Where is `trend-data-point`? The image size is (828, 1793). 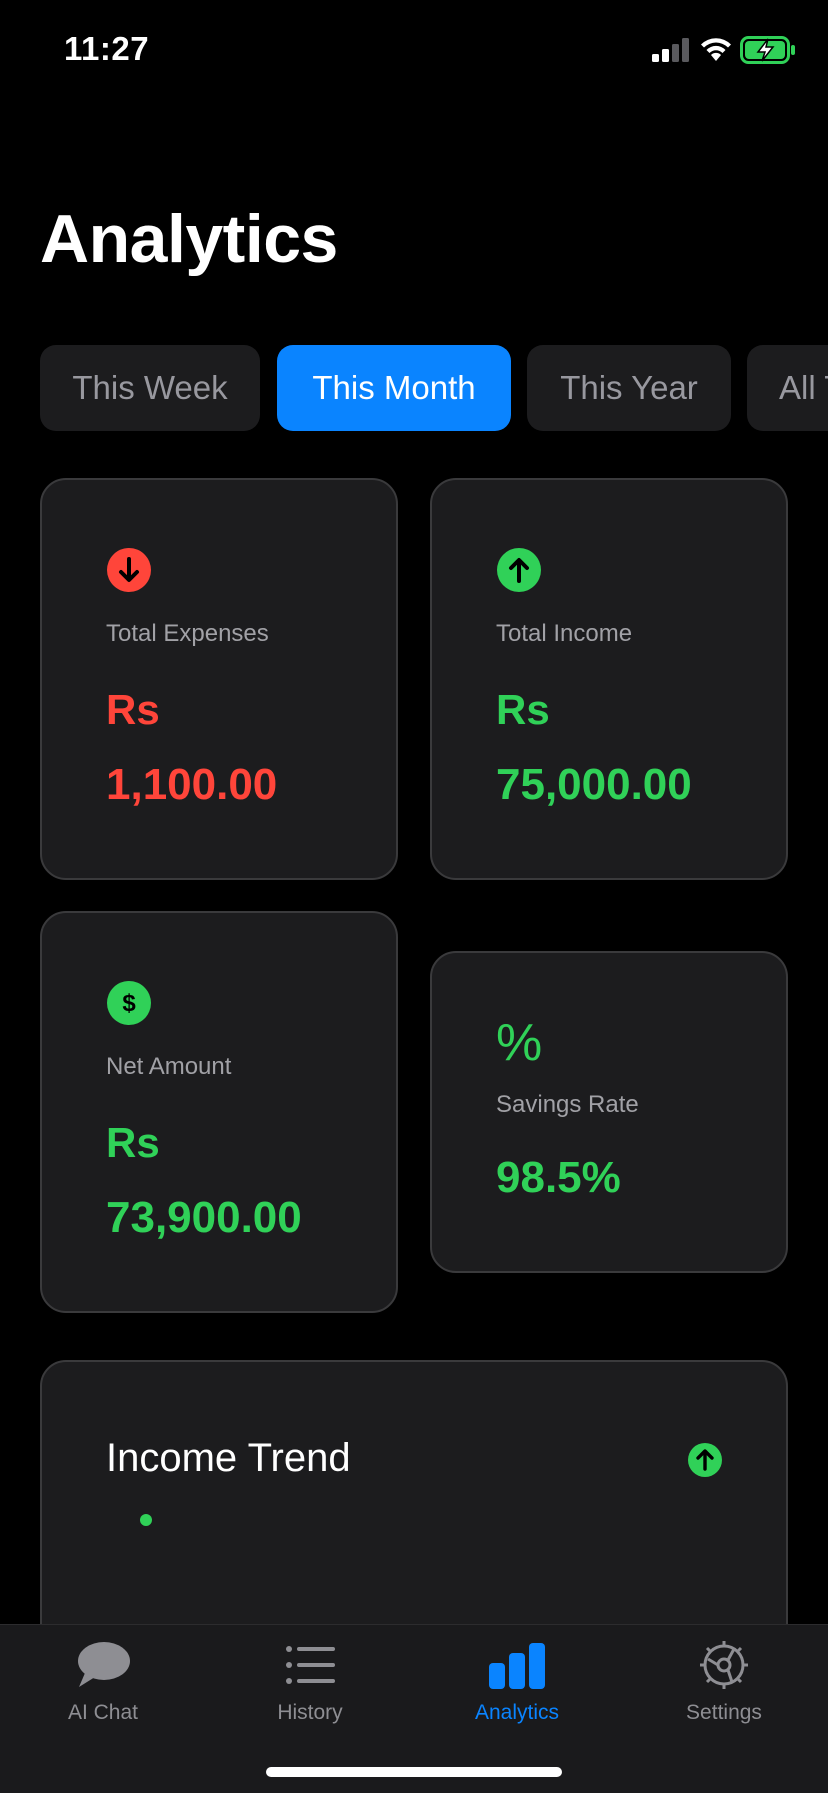
trend-data-point is located at coordinates (146, 1520).